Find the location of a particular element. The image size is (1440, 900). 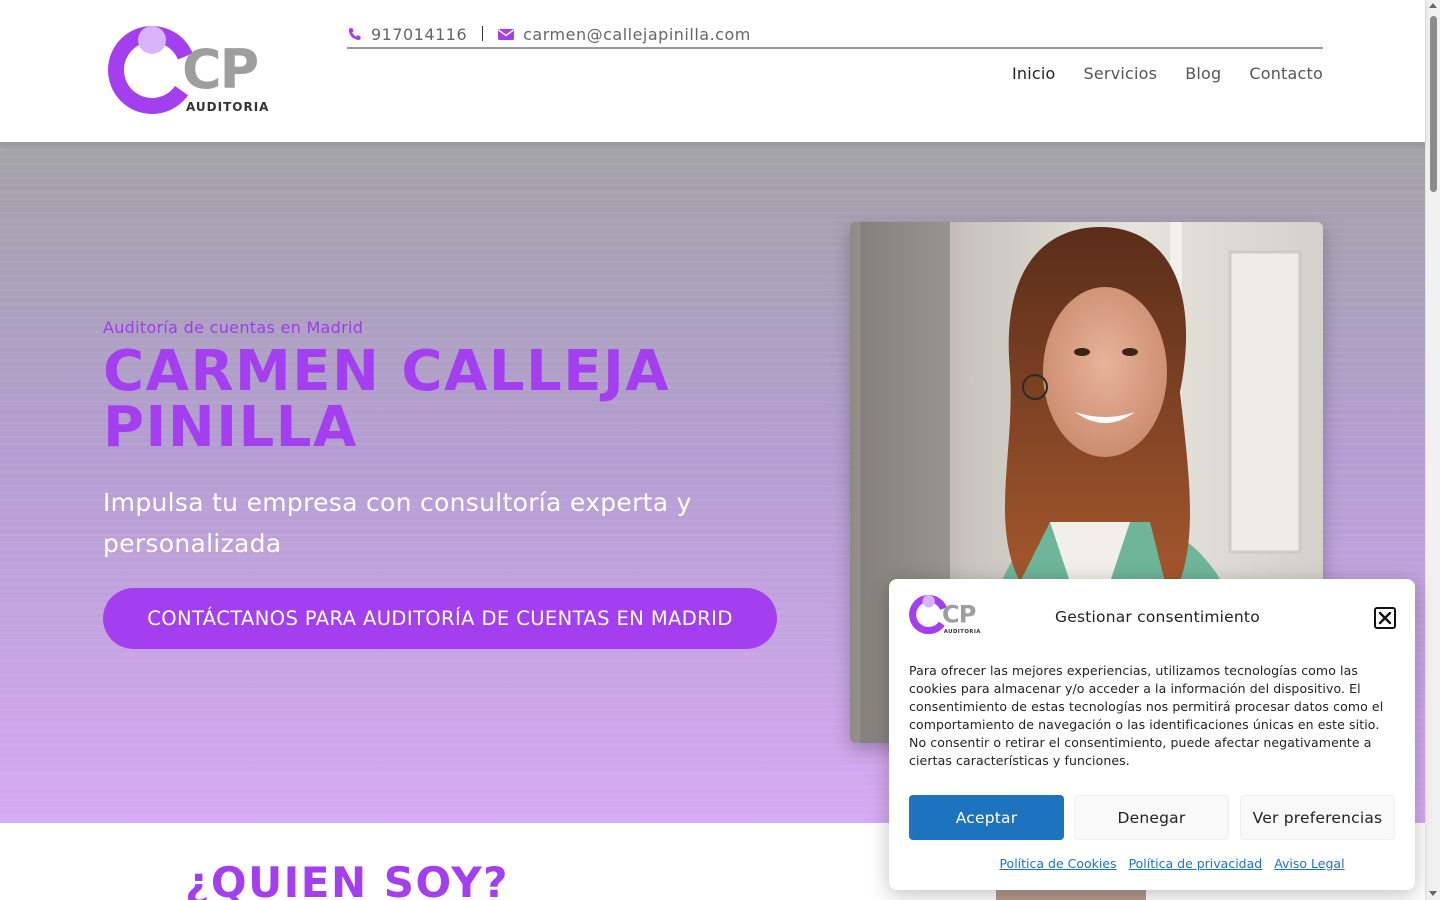

envelope-icon is located at coordinates (506, 34).